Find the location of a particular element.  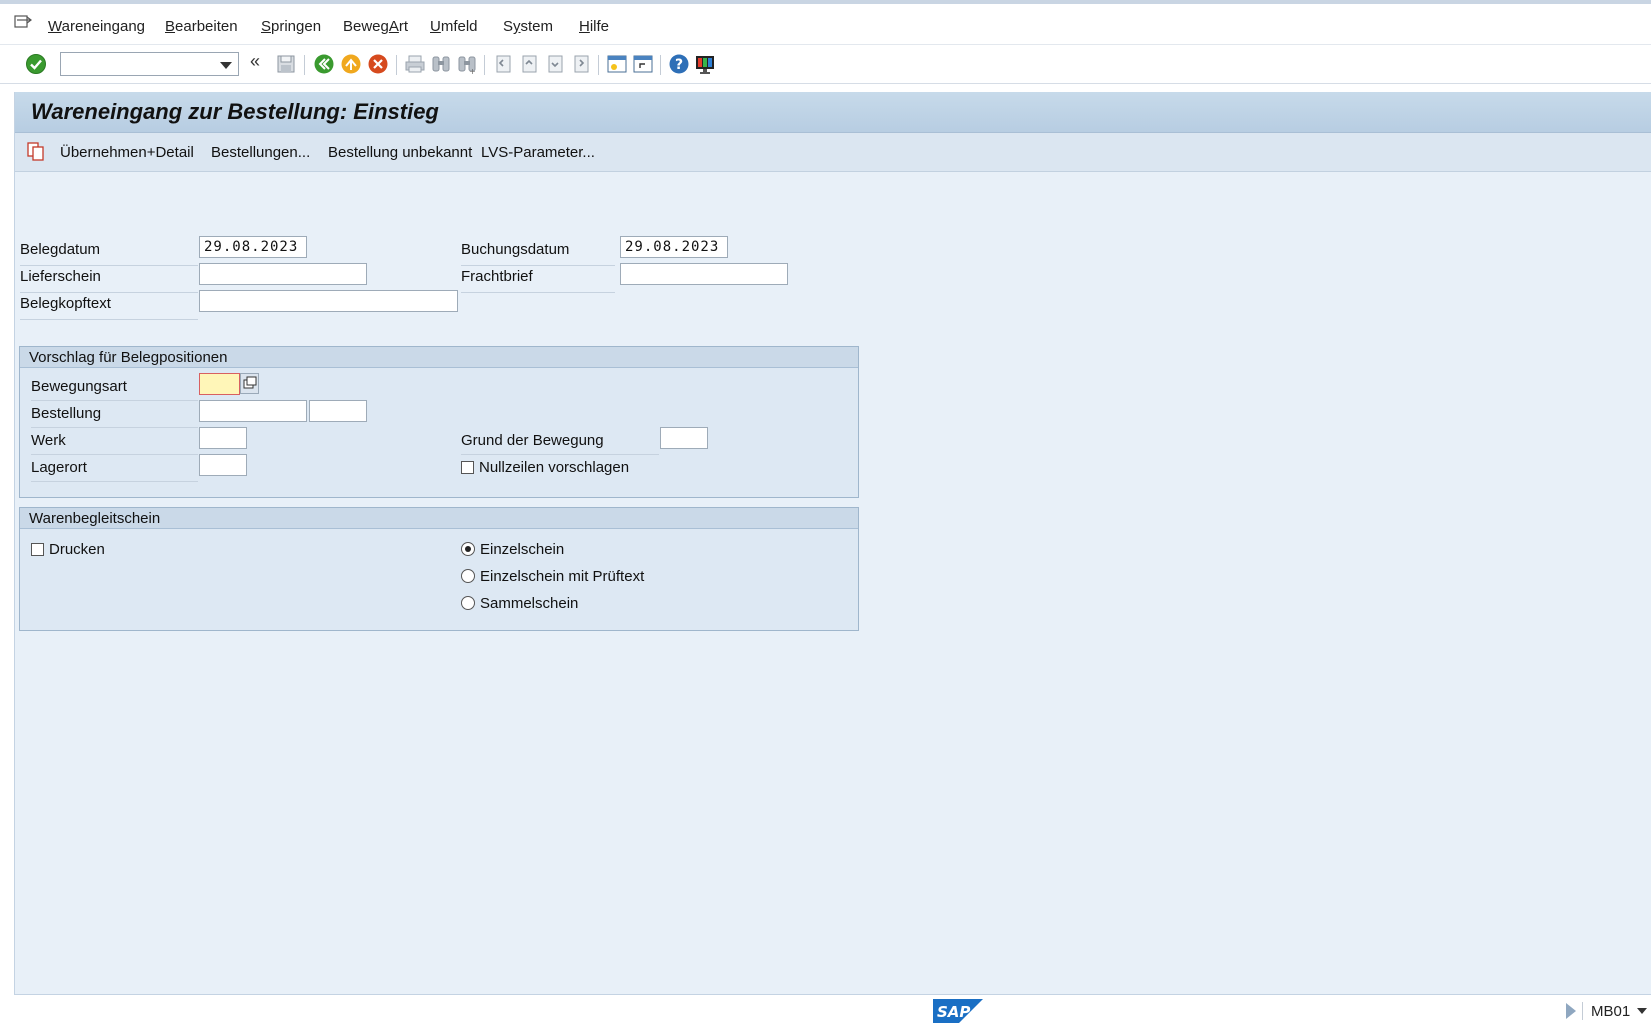

save-icon is located at coordinates (286, 64).